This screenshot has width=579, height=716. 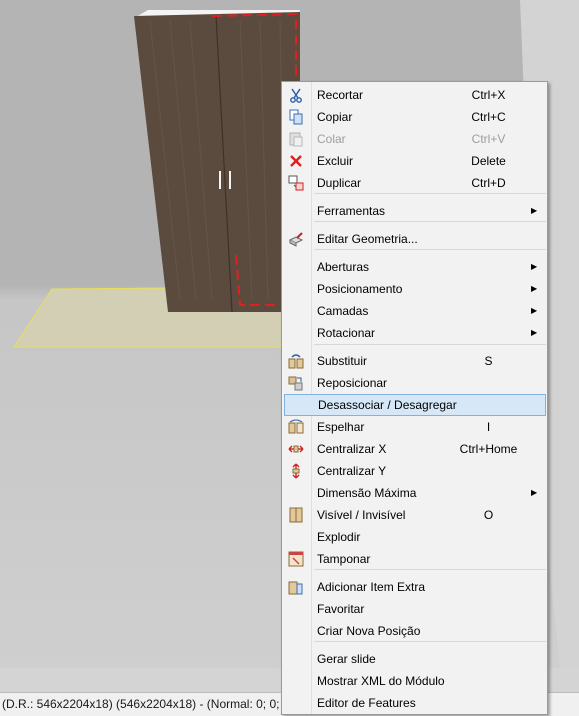 What do you see at coordinates (415, 427) in the screenshot?
I see `menu-item-espelhar: Espelhar I` at bounding box center [415, 427].